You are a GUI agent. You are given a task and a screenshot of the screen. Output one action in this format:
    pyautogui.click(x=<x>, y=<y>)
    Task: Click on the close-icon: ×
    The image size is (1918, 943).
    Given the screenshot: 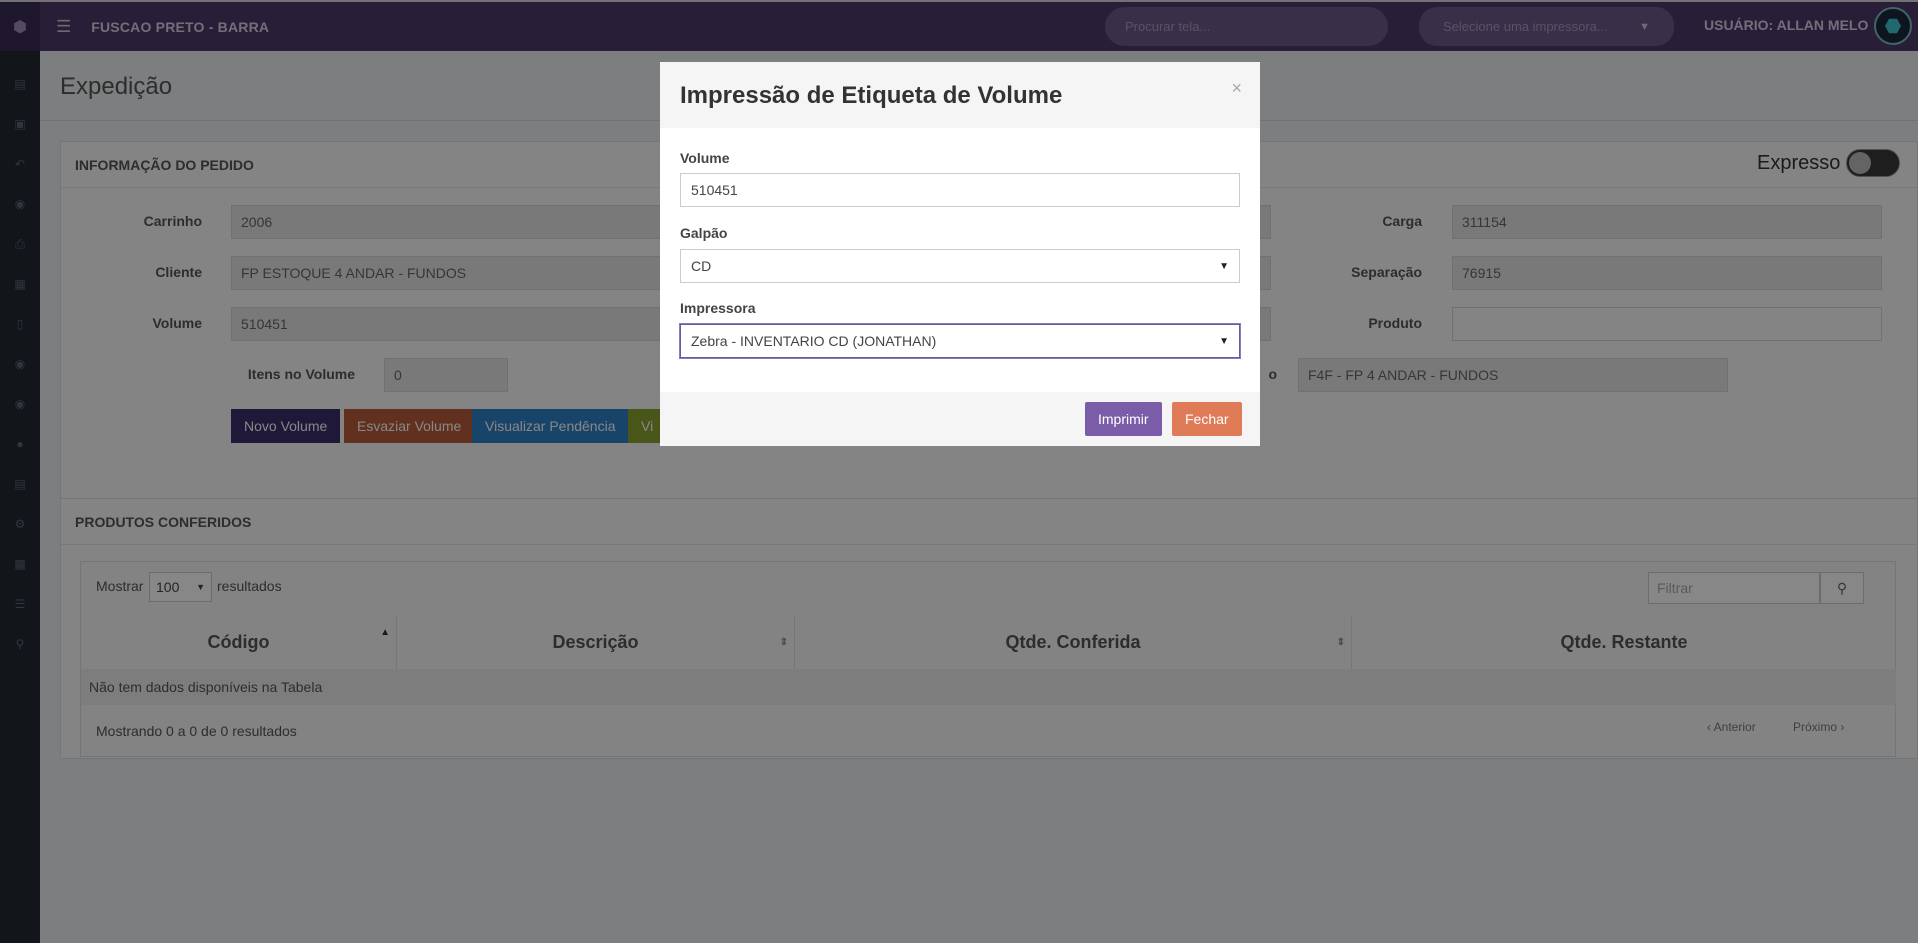 What is the action you would take?
    pyautogui.click(x=1236, y=88)
    